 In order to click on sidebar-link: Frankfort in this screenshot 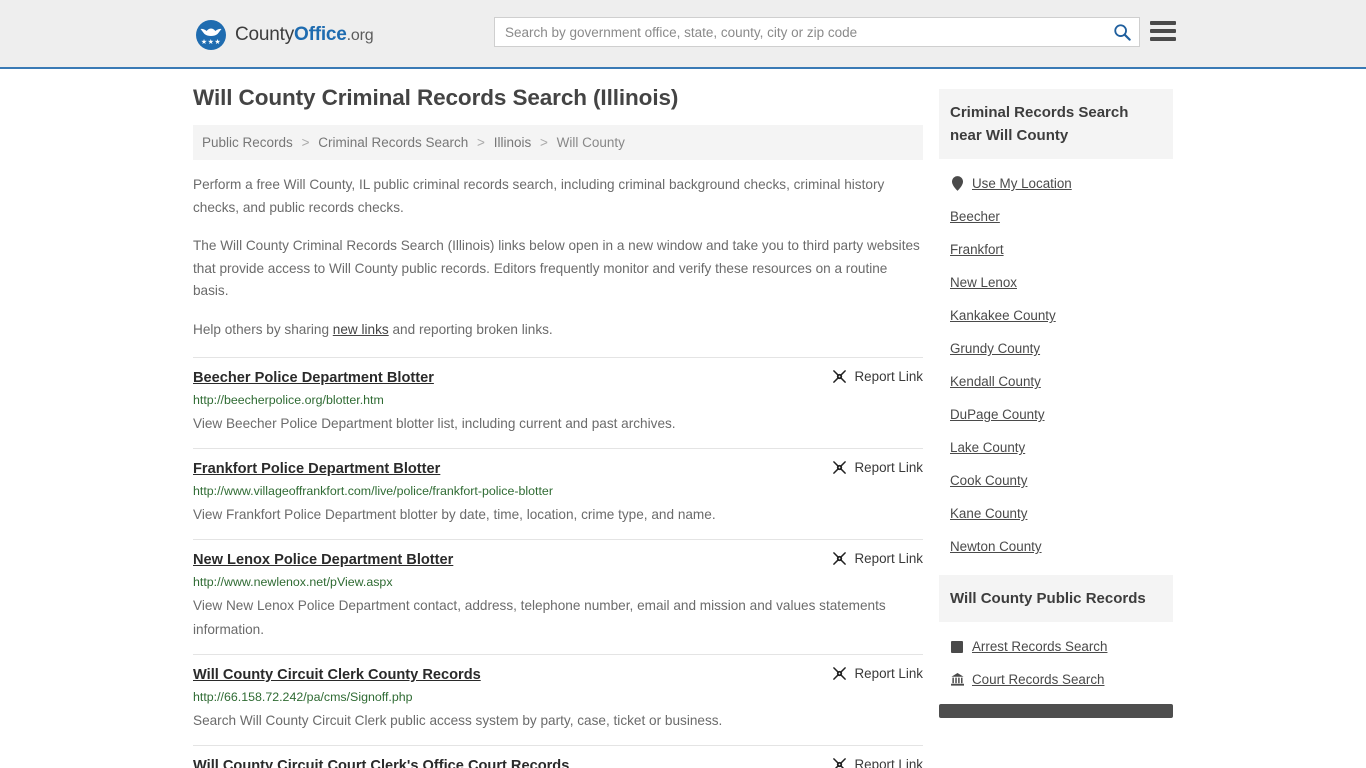, I will do `click(977, 249)`.